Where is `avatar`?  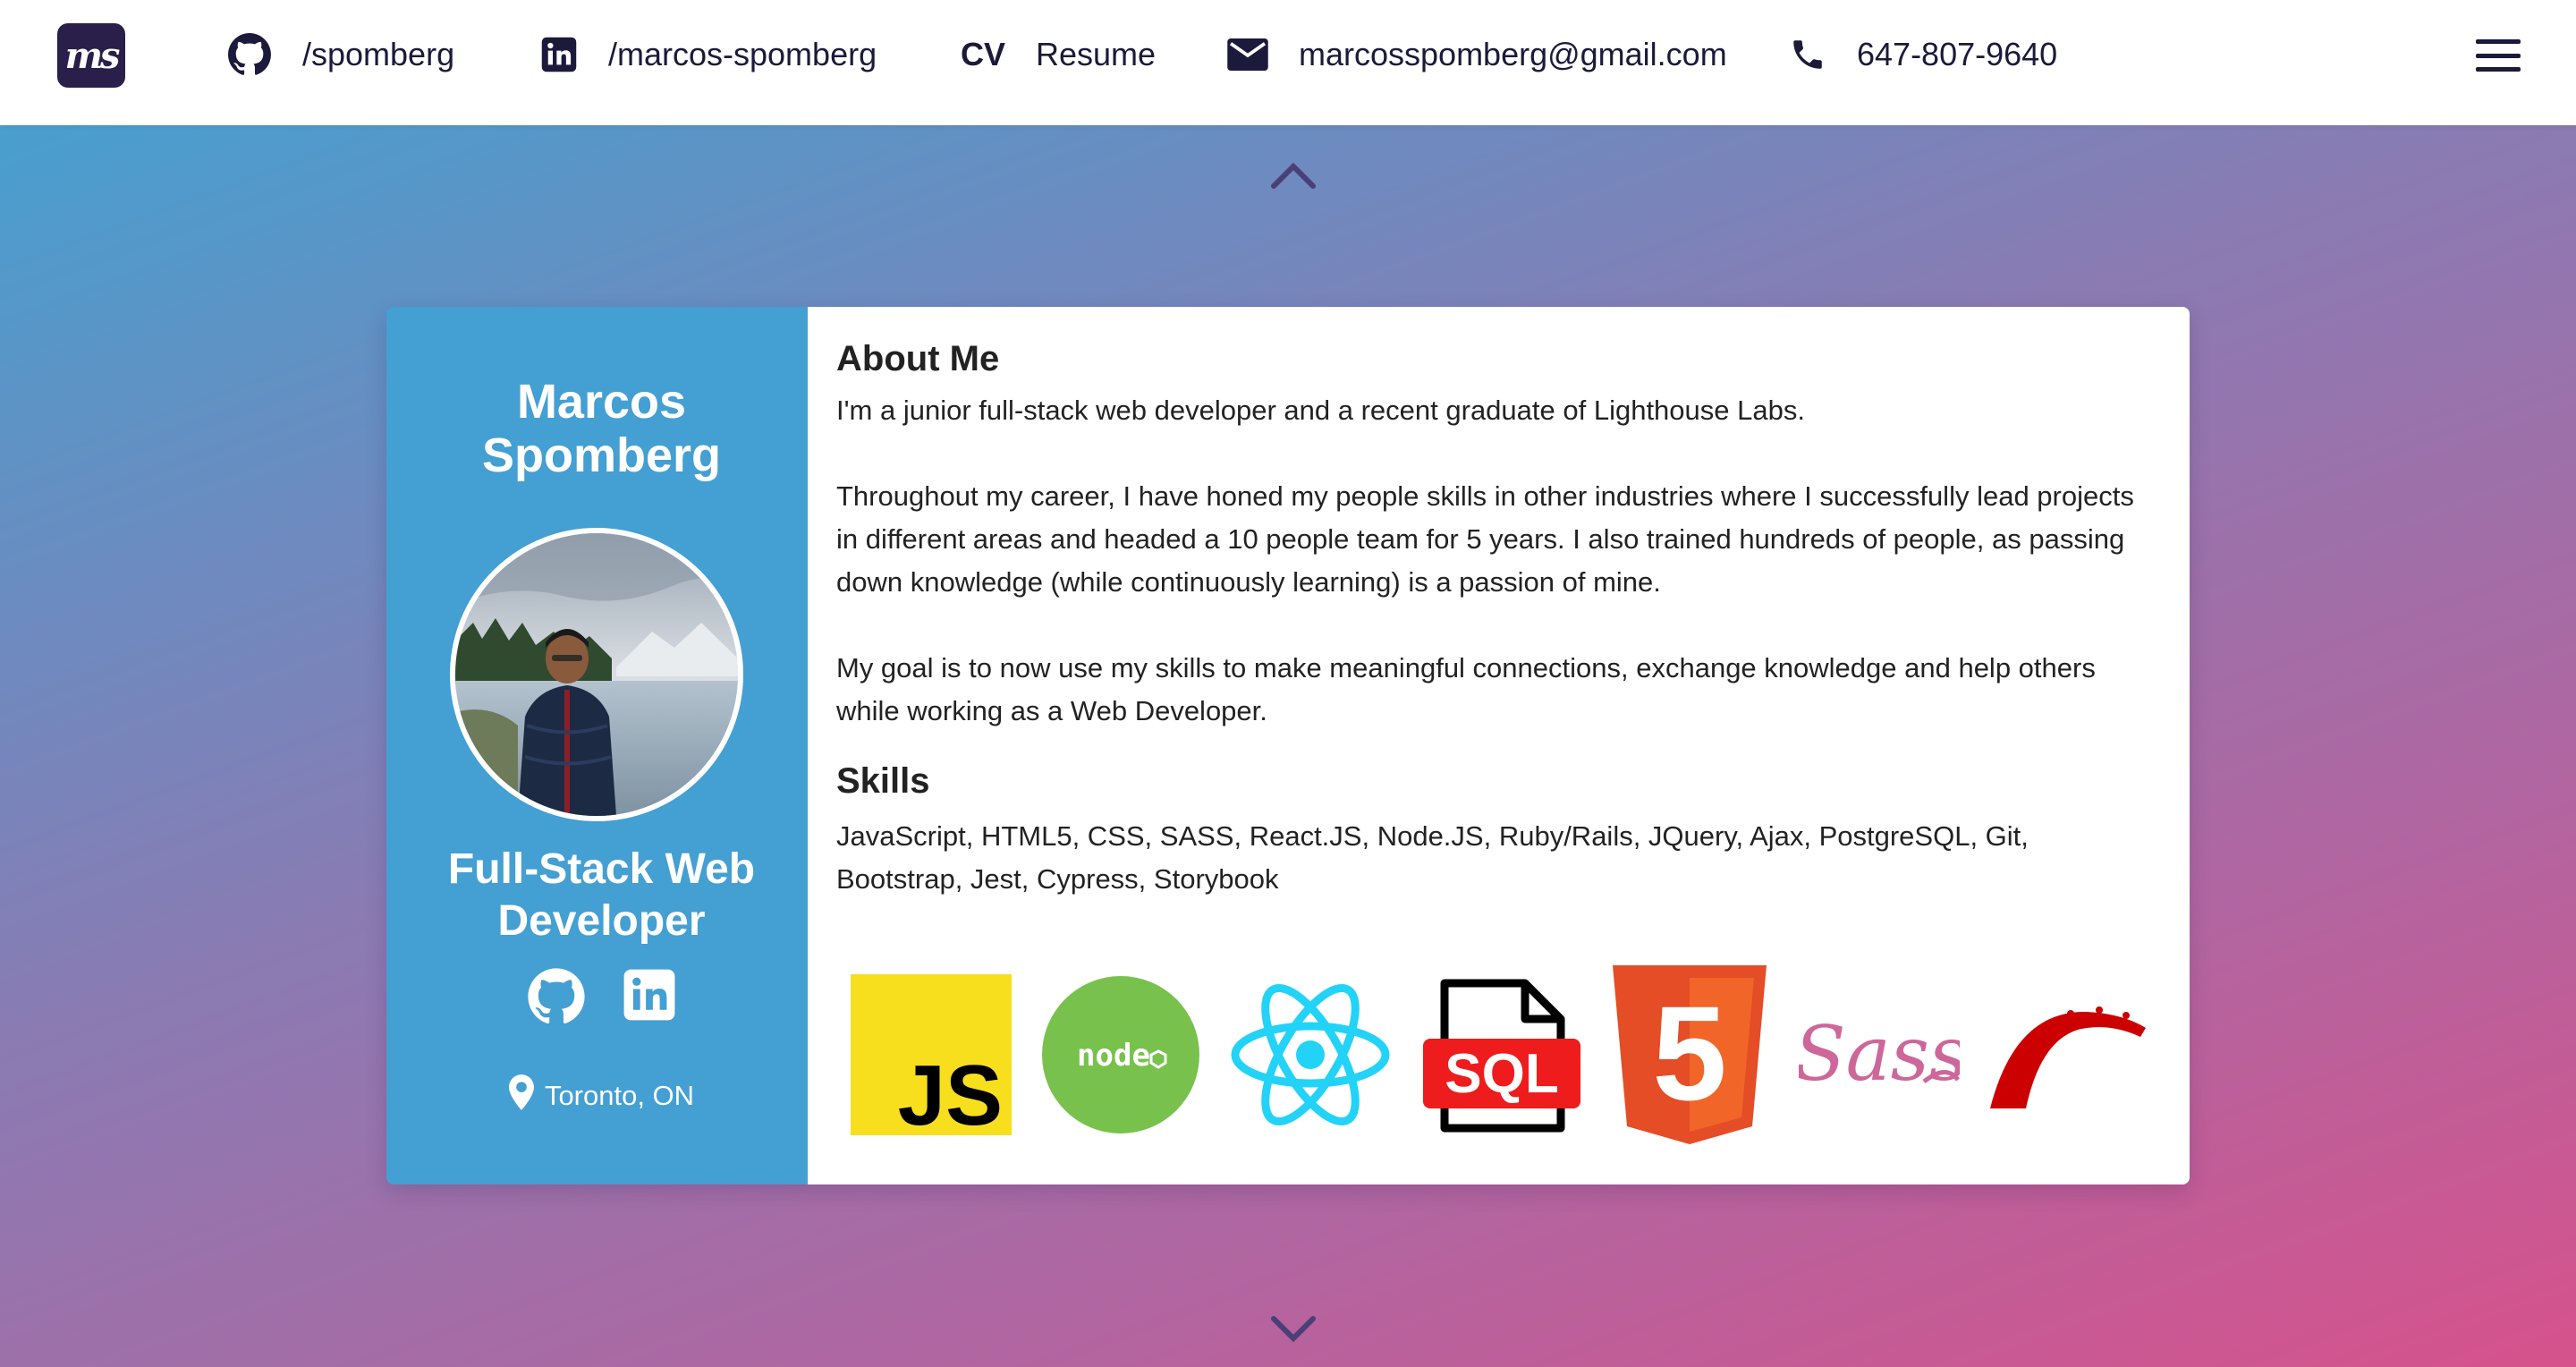 avatar is located at coordinates (596, 674).